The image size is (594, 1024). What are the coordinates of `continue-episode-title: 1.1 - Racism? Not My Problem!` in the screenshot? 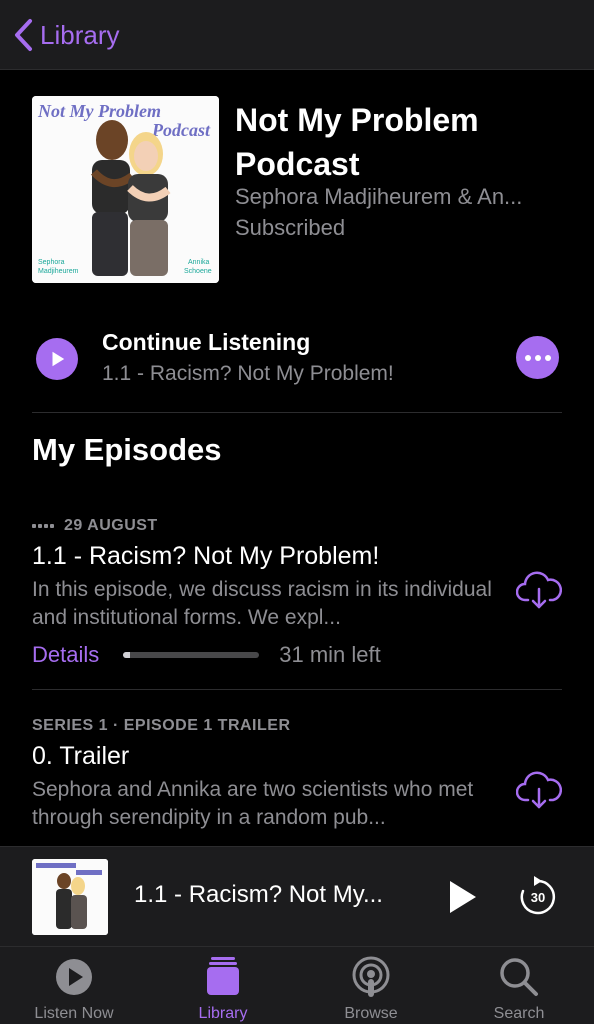 It's located at (248, 373).